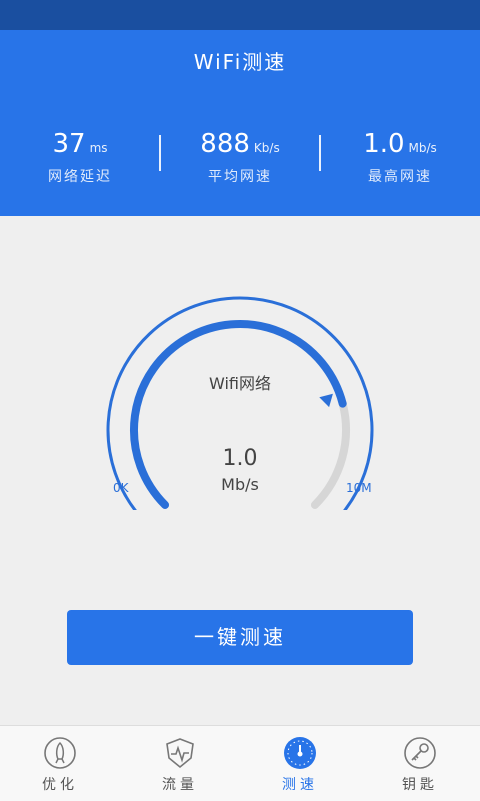 The image size is (480, 801). Describe the element at coordinates (240, 484) in the screenshot. I see `current-speed-unit: Mb/s` at that location.